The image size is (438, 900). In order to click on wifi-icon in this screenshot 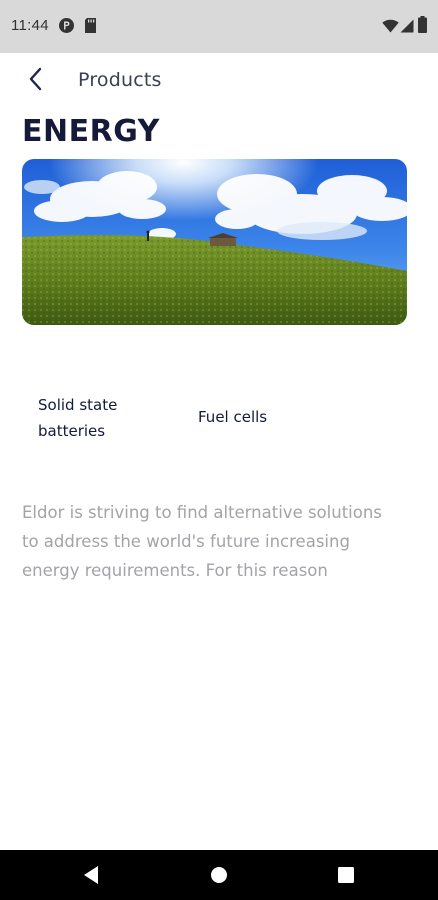, I will do `click(390, 27)`.